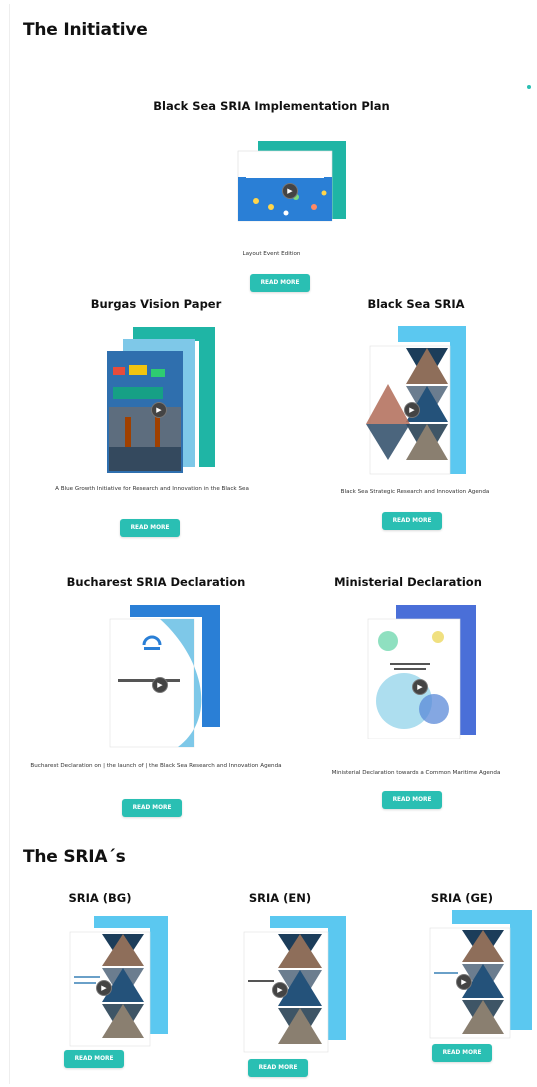 Image resolution: width=537 pixels, height=1087 pixels. I want to click on featured-caption: Layout Event Edition, so click(271, 254).